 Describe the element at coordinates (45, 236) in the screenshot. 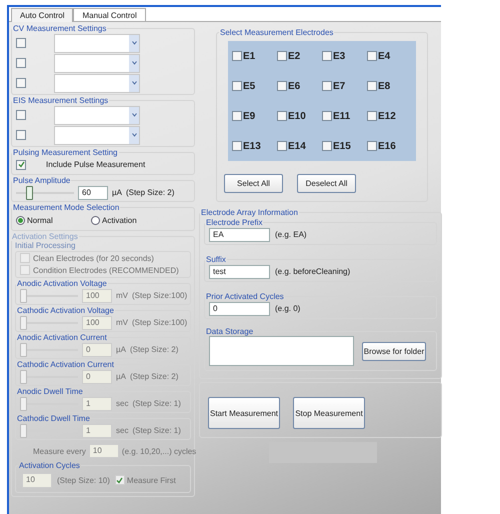

I see `group-title: Activation Settings` at that location.